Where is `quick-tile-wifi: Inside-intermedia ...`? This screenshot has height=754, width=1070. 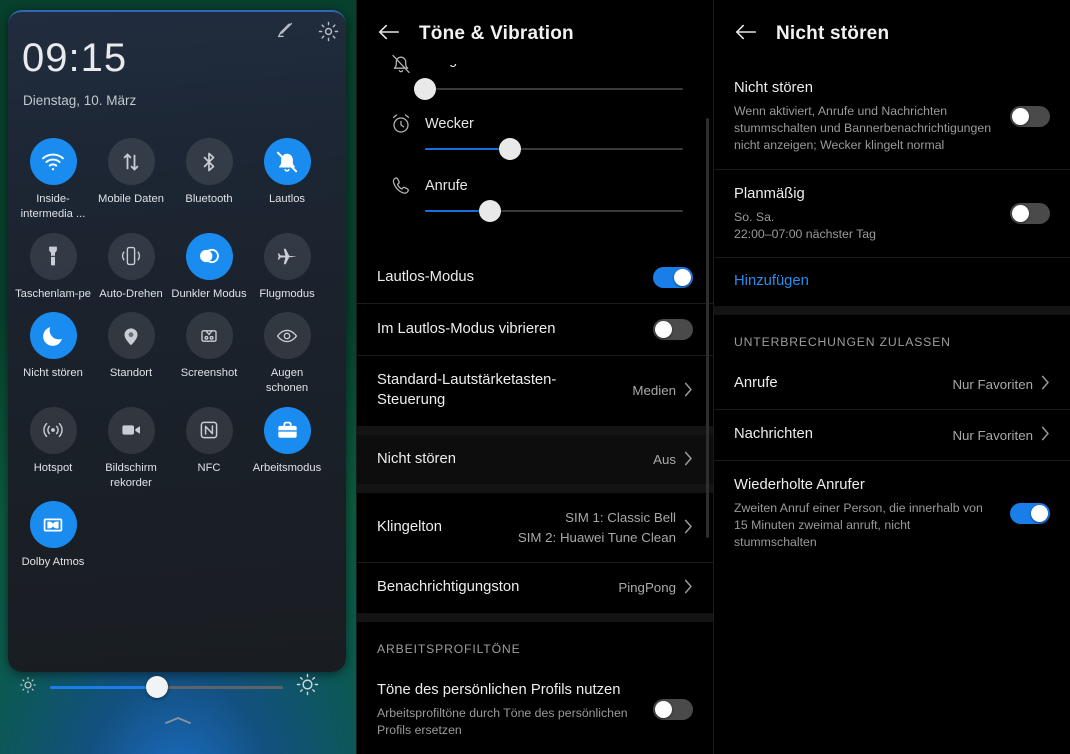
quick-tile-wifi: Inside-intermedia ... is located at coordinates (53, 180).